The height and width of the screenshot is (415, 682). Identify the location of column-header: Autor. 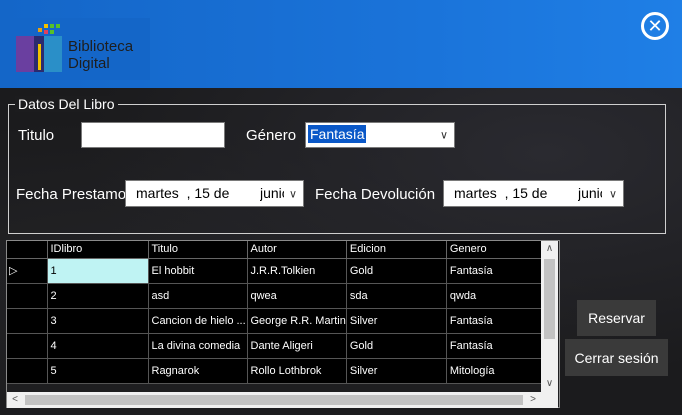
(297, 250).